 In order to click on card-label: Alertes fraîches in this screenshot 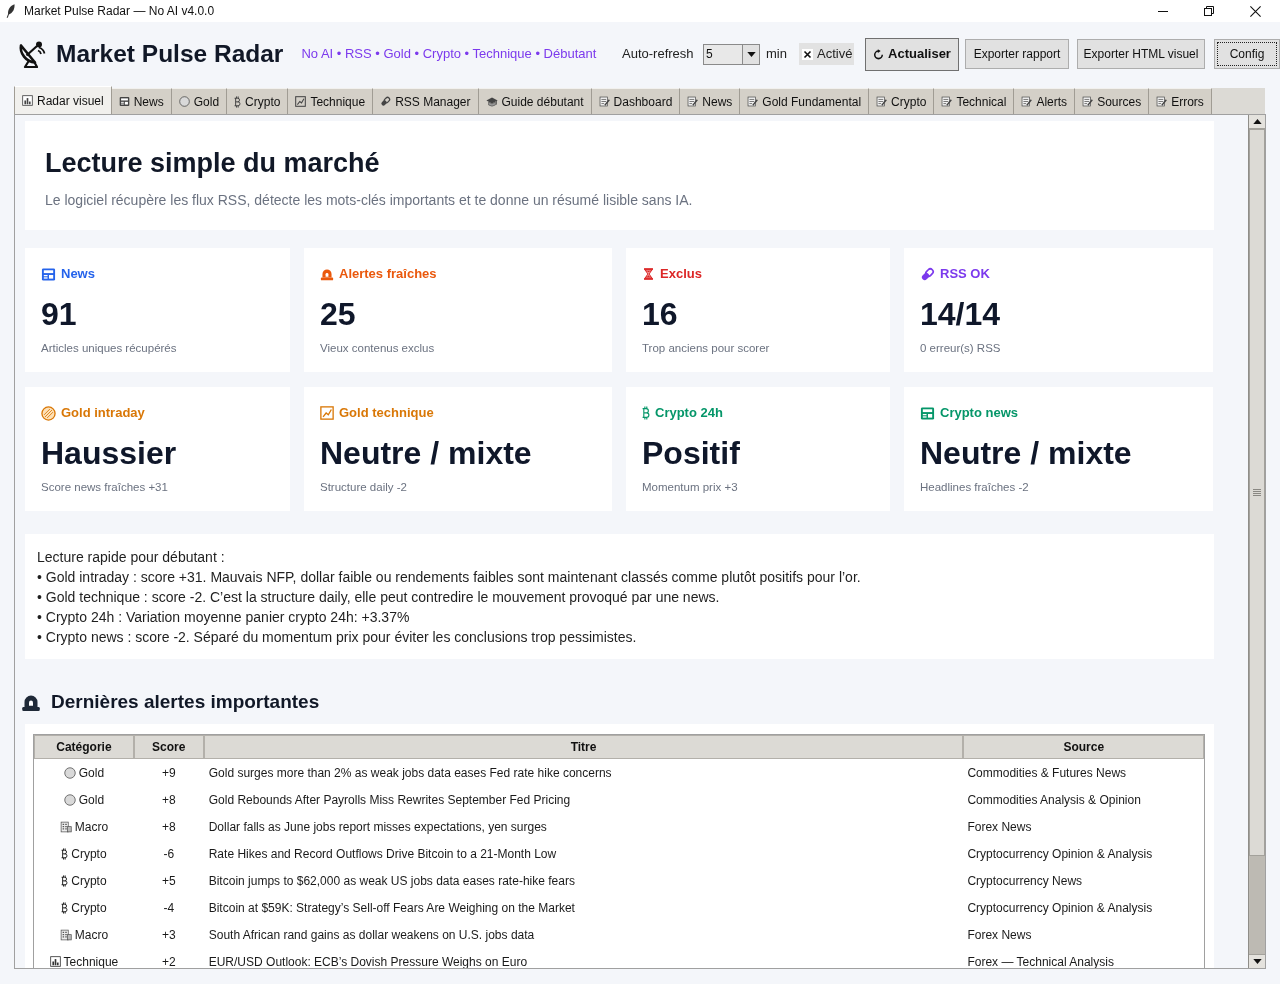, I will do `click(388, 274)`.